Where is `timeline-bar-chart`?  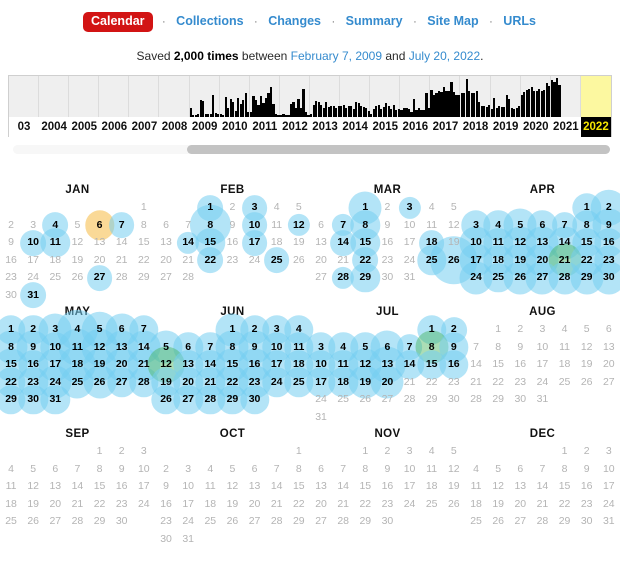 timeline-bar-chart is located at coordinates (310, 96).